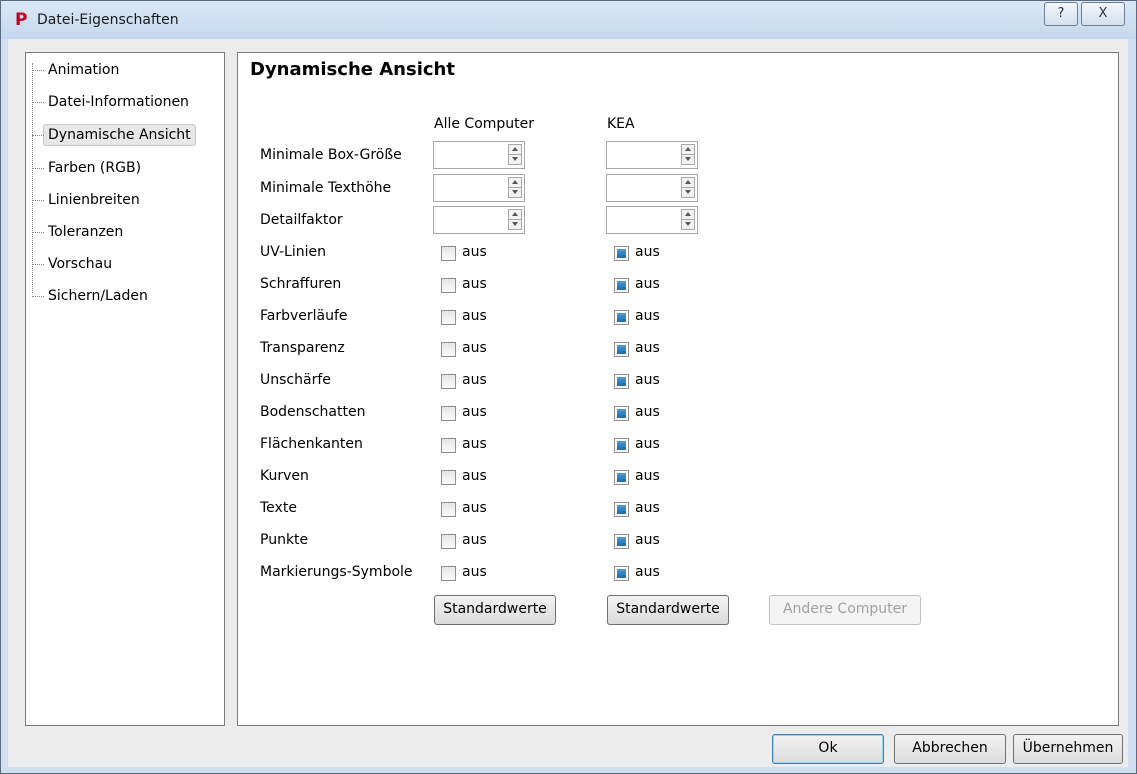 The image size is (1137, 774). What do you see at coordinates (284, 540) in the screenshot?
I see `label-points: Punkte` at bounding box center [284, 540].